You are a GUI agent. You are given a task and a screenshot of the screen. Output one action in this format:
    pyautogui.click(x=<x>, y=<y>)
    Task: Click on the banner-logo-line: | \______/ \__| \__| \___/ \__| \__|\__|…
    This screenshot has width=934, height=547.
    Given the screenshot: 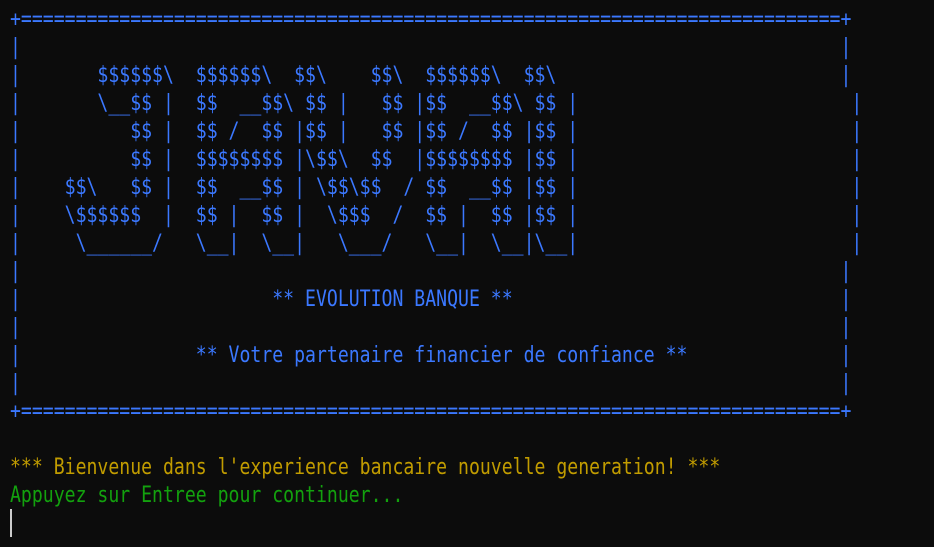 What is the action you would take?
    pyautogui.click(x=436, y=243)
    